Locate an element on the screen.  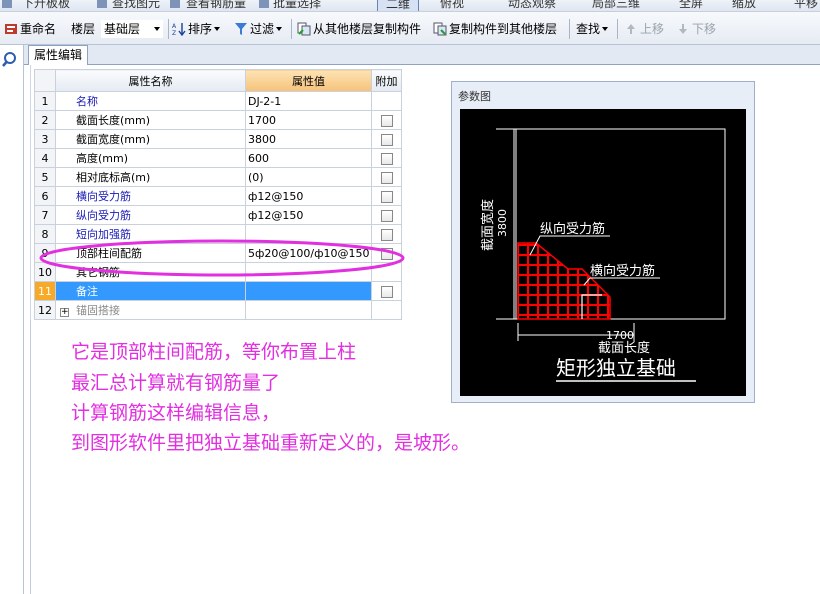
svg-text: Z is located at coordinates (174, 33).